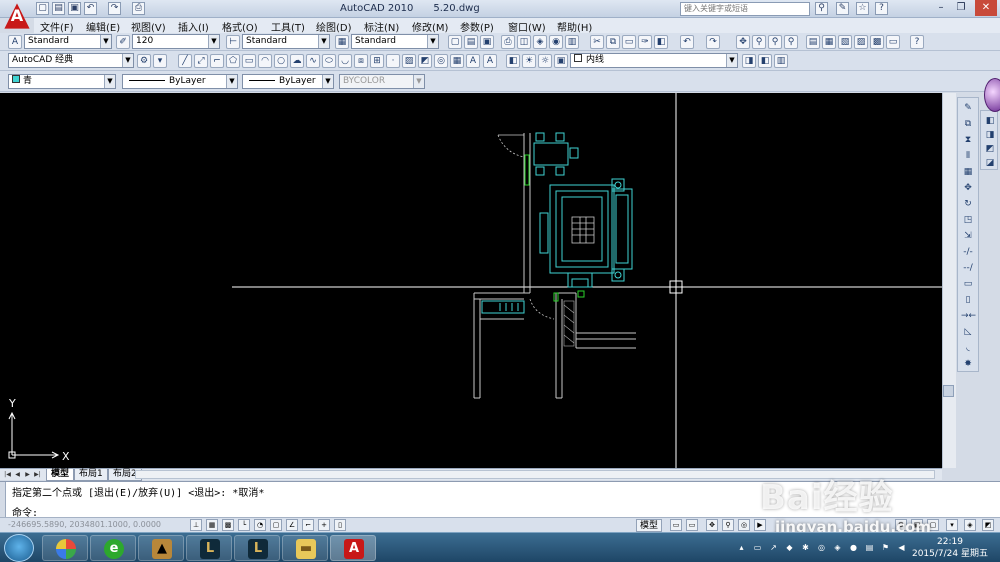 This screenshot has width=1000, height=562. Describe the element at coordinates (990, 121) in the screenshot. I see `bring-to-front-icon: ◧` at that location.